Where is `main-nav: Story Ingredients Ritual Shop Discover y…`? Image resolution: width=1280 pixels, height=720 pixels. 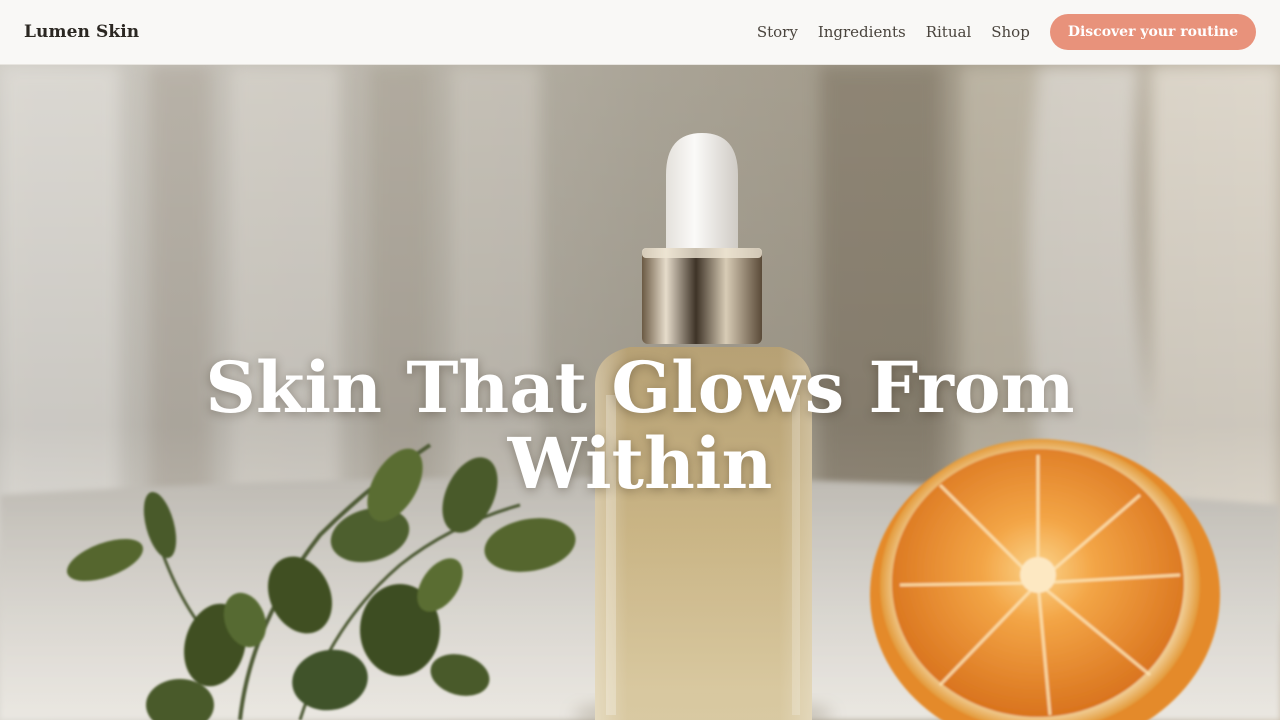 main-nav: Story Ingredients Ritual Shop Discover y… is located at coordinates (1006, 32).